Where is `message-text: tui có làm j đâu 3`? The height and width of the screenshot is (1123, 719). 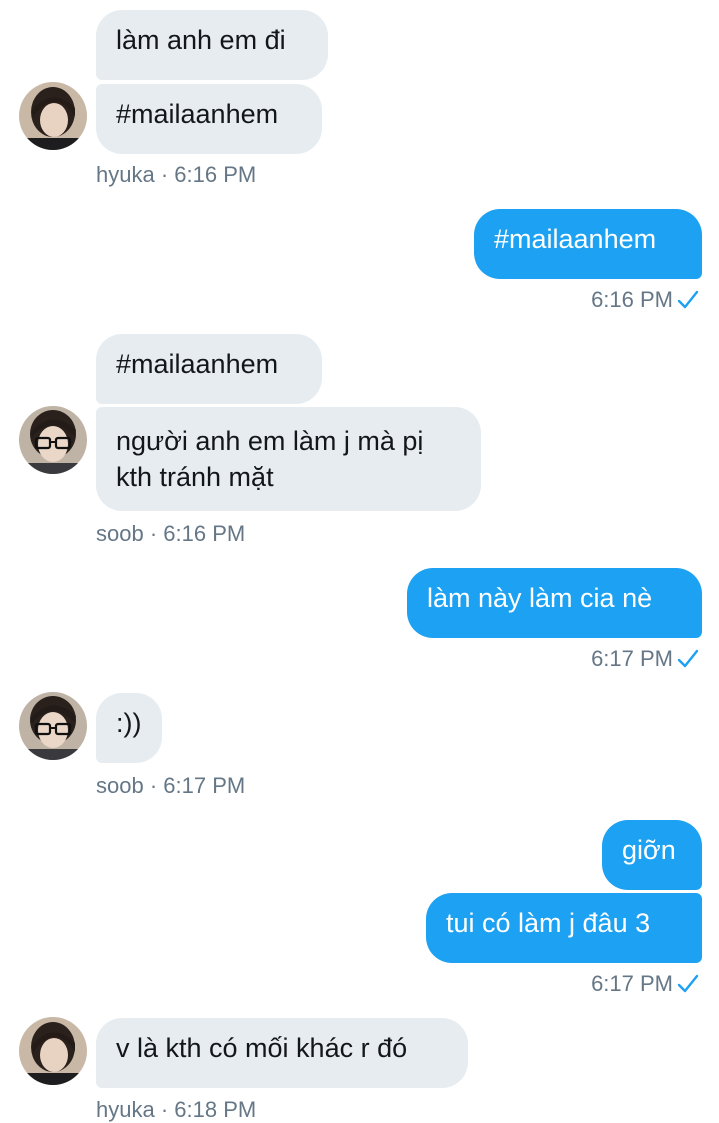
message-text: tui có làm j đâu 3 is located at coordinates (548, 923).